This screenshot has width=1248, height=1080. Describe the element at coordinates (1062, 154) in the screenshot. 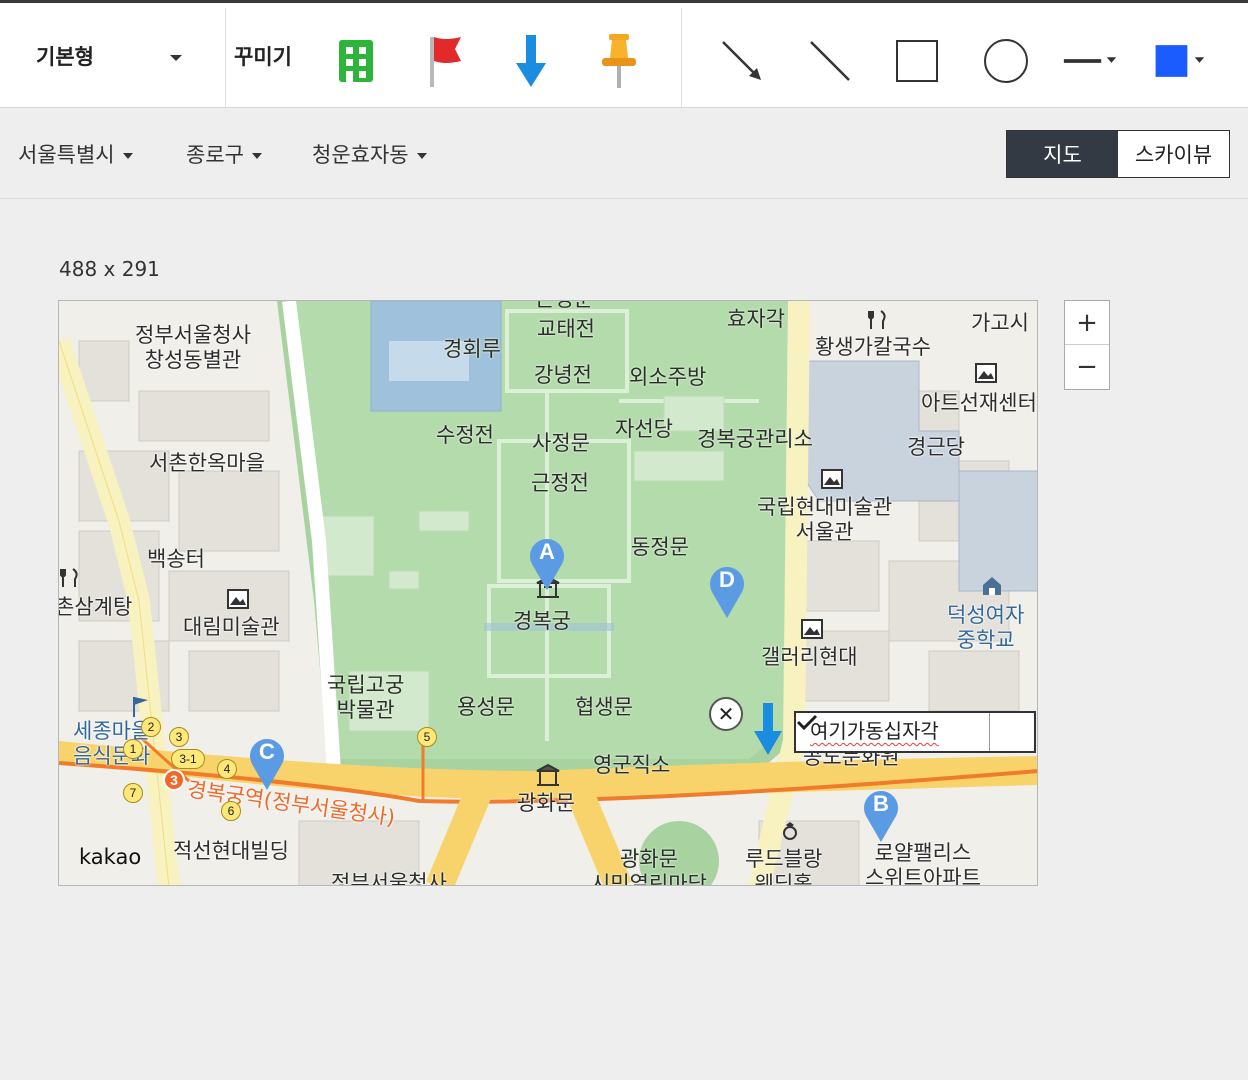

I see `map-view-button: 지도` at that location.